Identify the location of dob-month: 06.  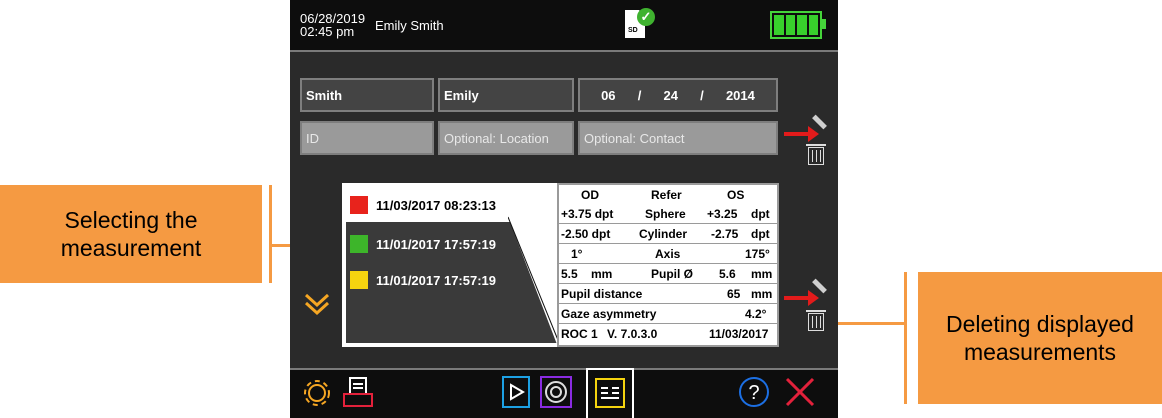
(608, 95).